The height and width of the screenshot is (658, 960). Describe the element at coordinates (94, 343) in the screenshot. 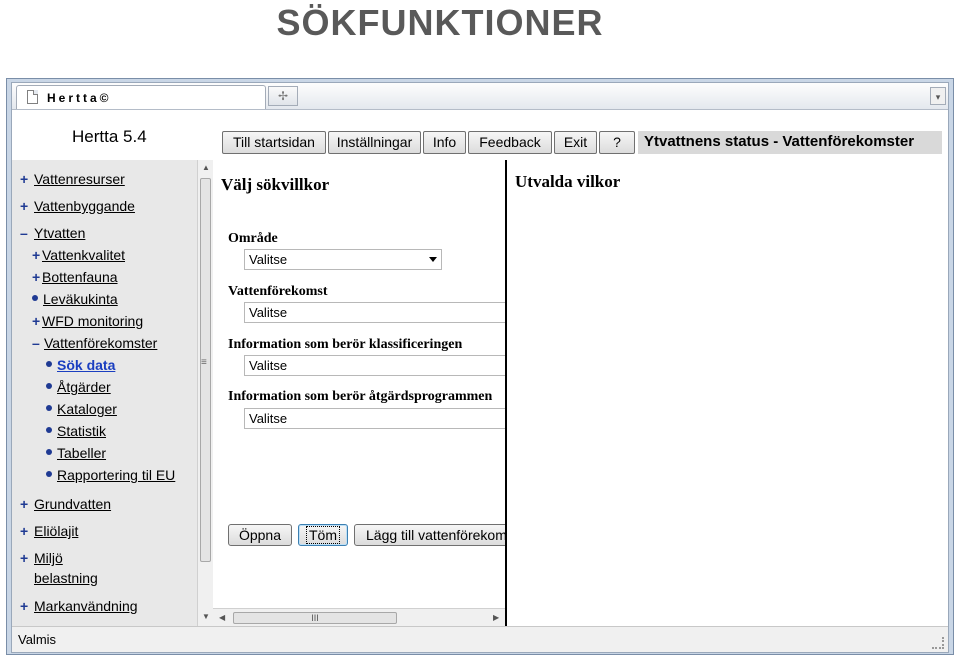

I see `sidebar-item-vattenforekomster: – Vattenförekomster` at that location.